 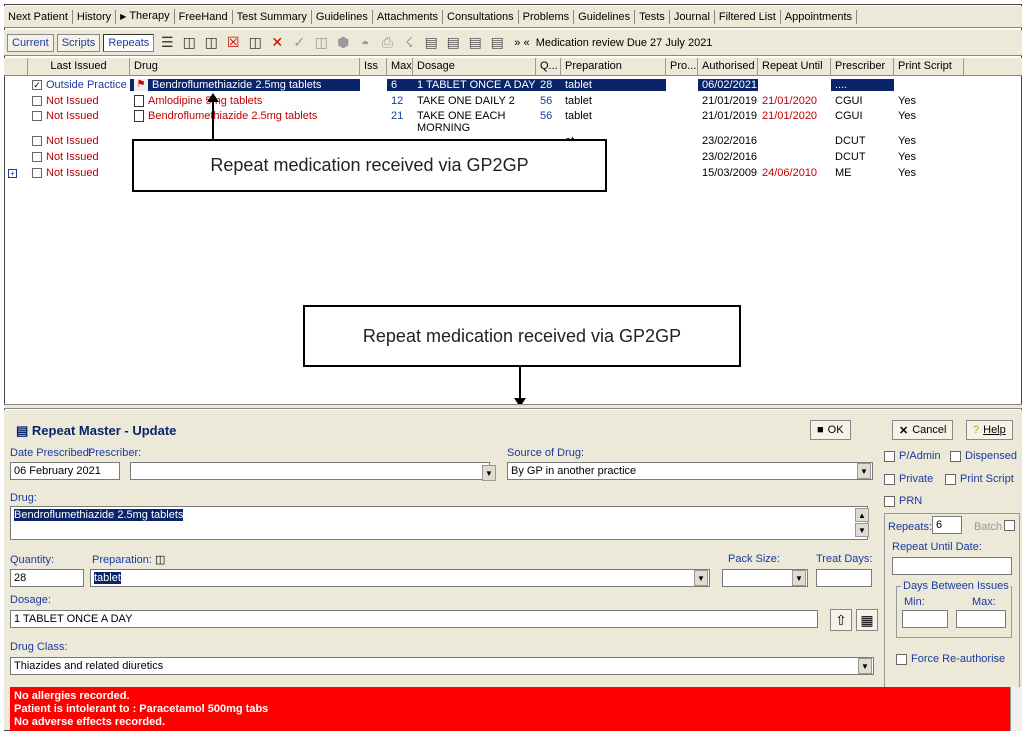 I want to click on tab-guidelines-2: Guidelines, so click(x=605, y=16).